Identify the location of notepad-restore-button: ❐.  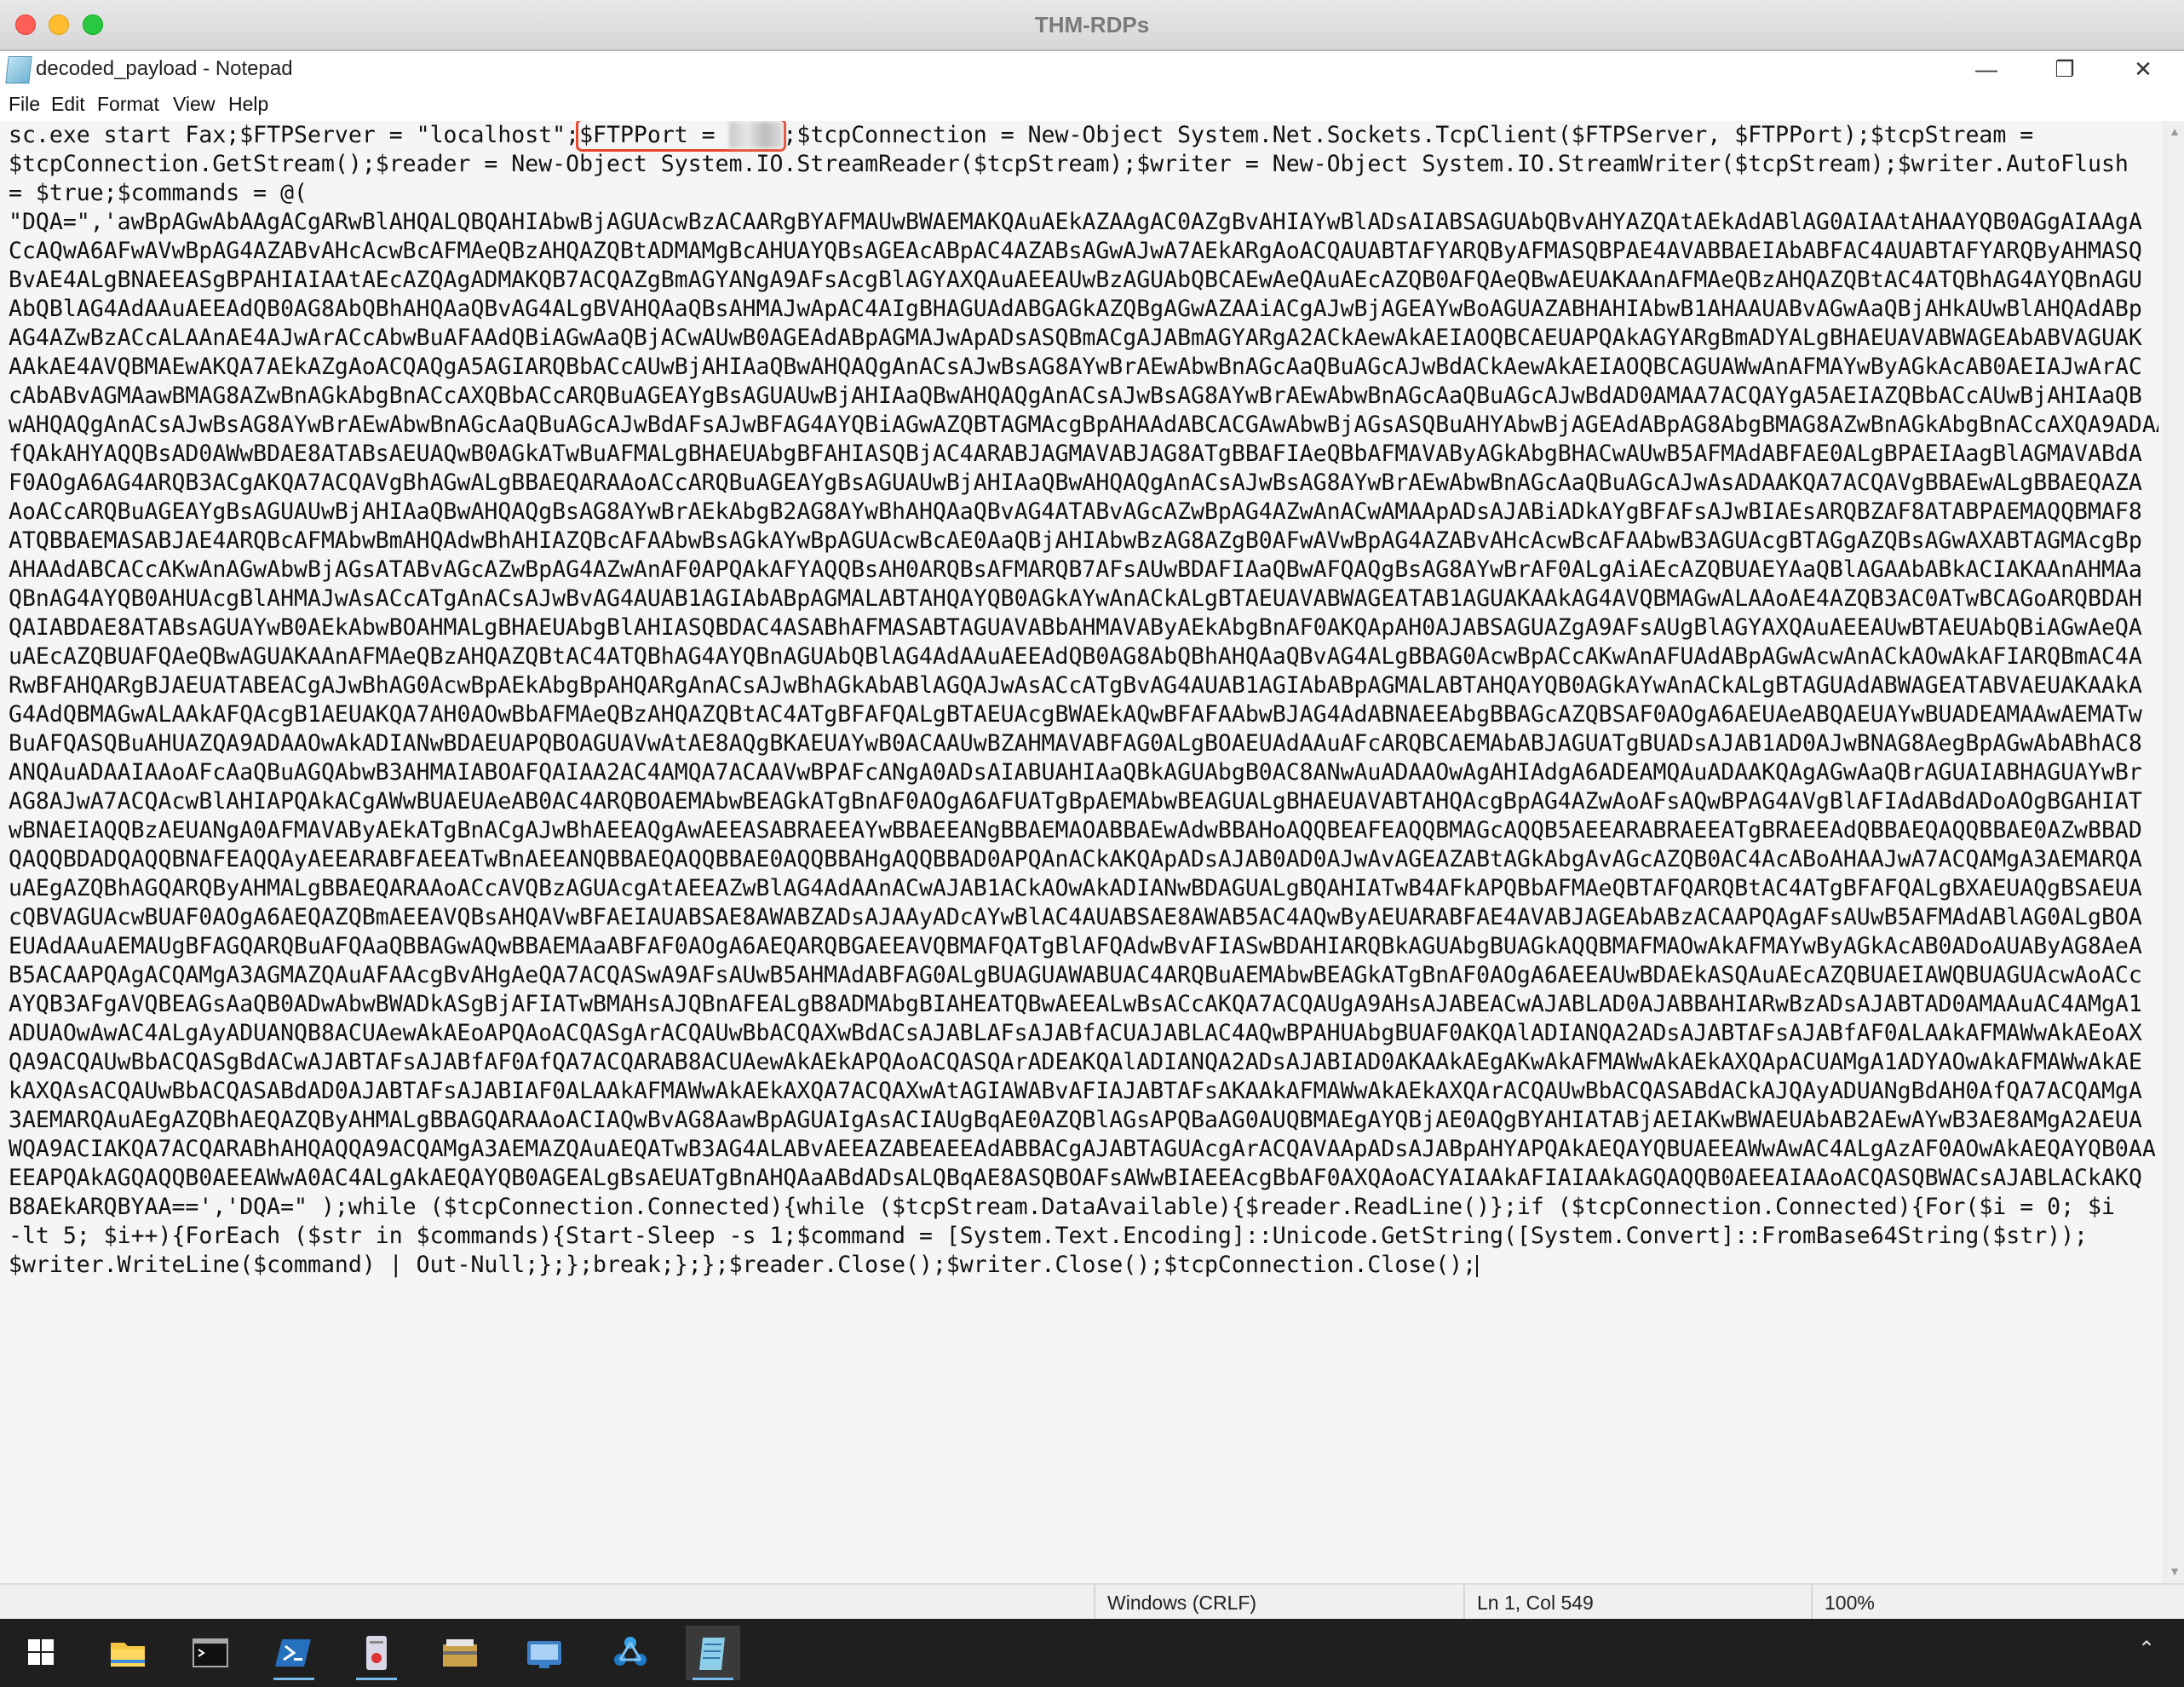
(2065, 69).